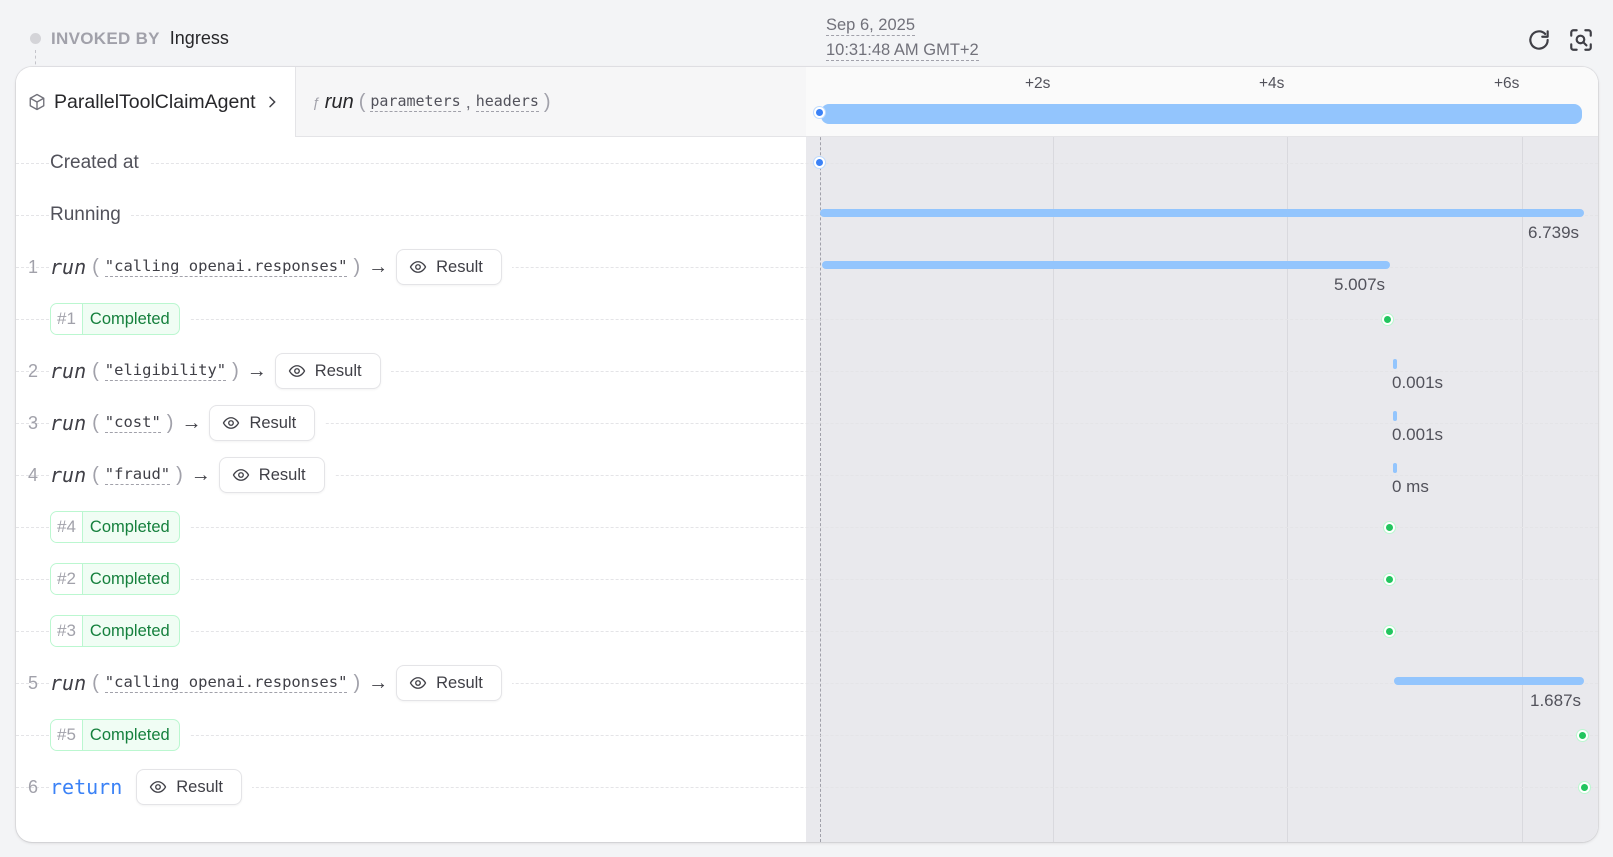  I want to click on row-completion-4: #4 Completed, so click(807, 527).